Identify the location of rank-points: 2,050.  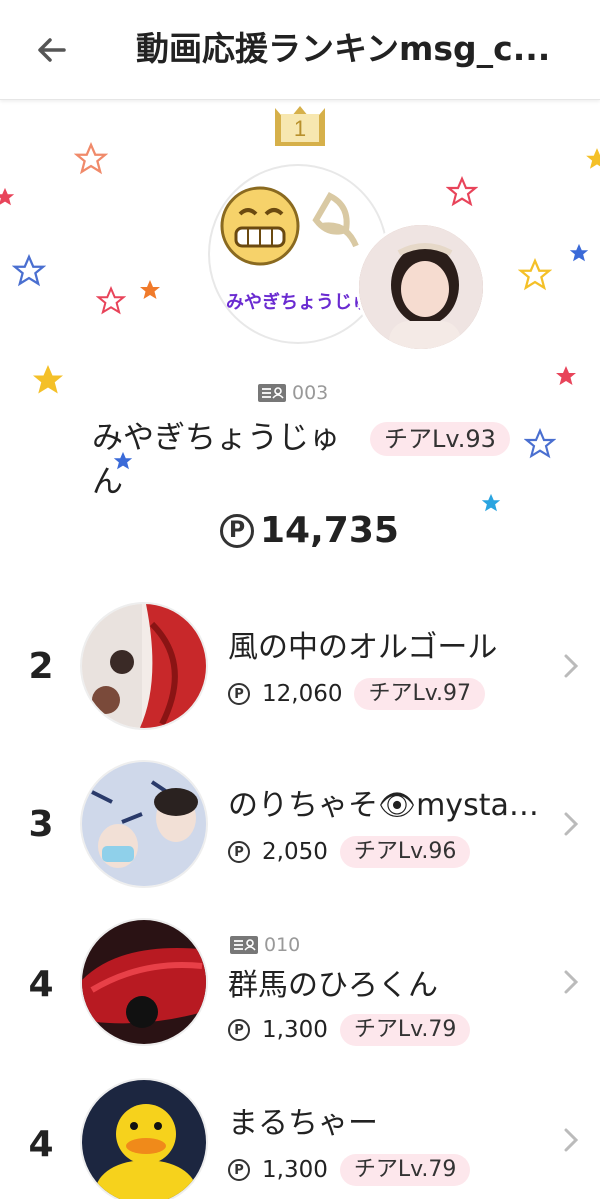
(295, 852).